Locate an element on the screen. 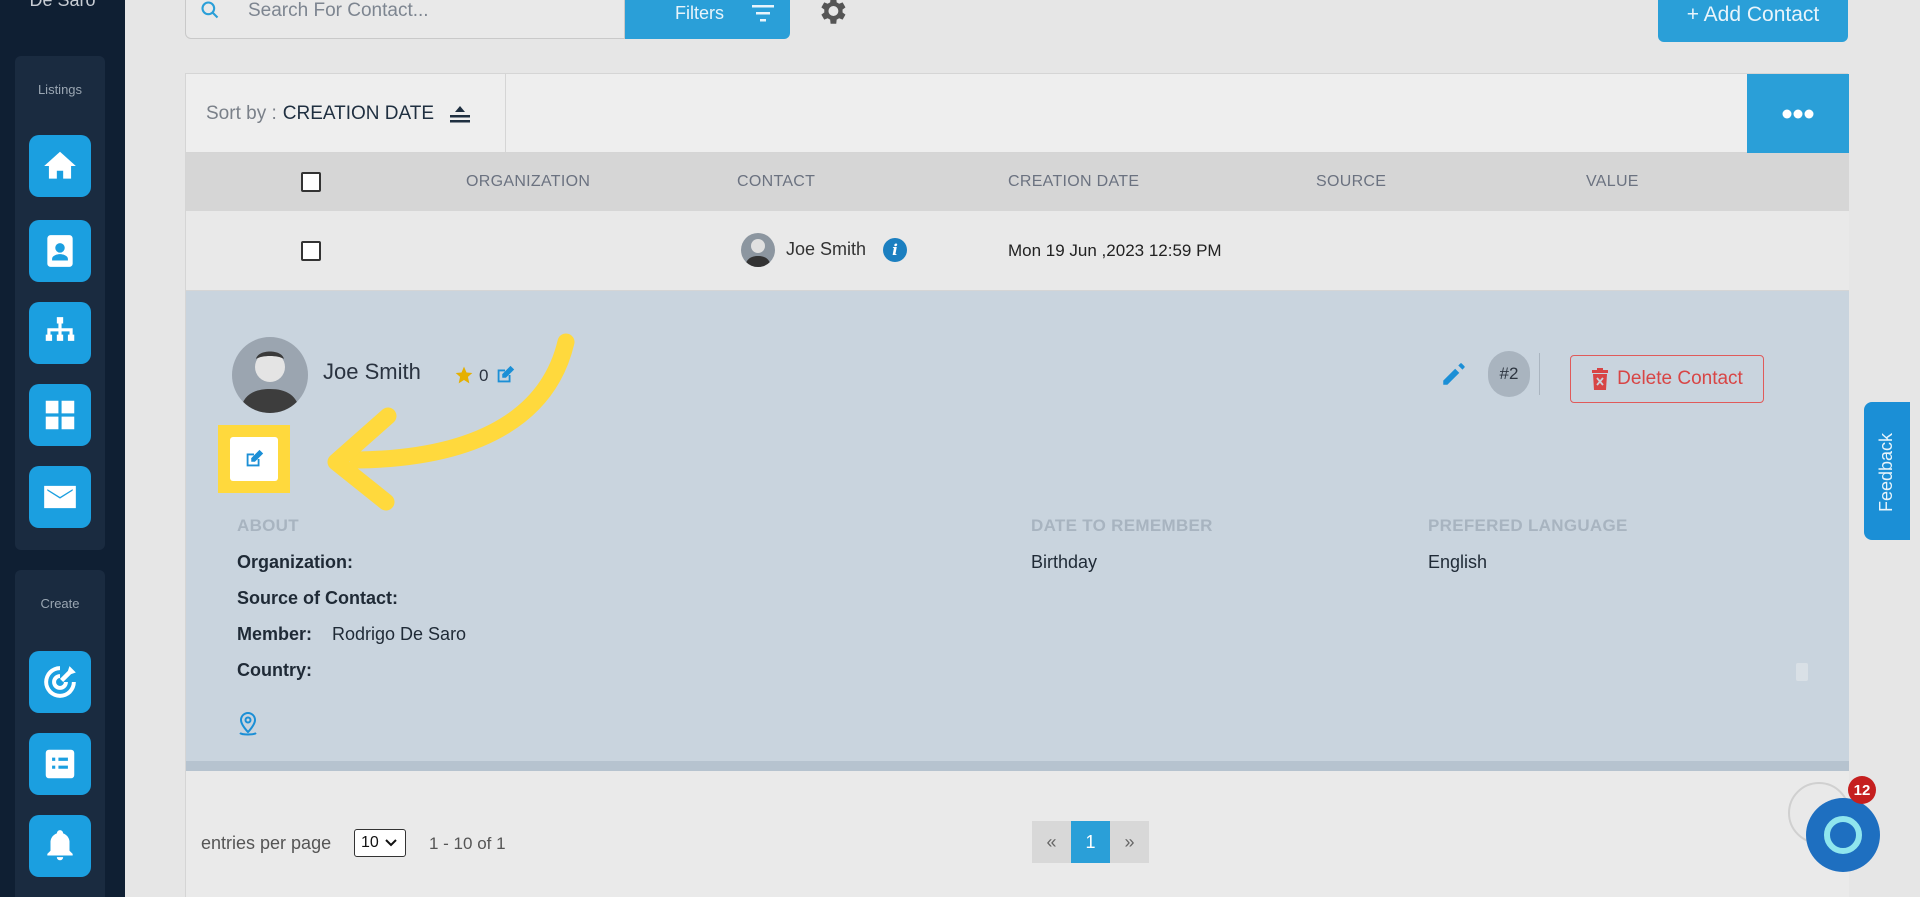  table-footer: entries per page 10 1 - 10 of 1 « 1 » is located at coordinates (1017, 834).